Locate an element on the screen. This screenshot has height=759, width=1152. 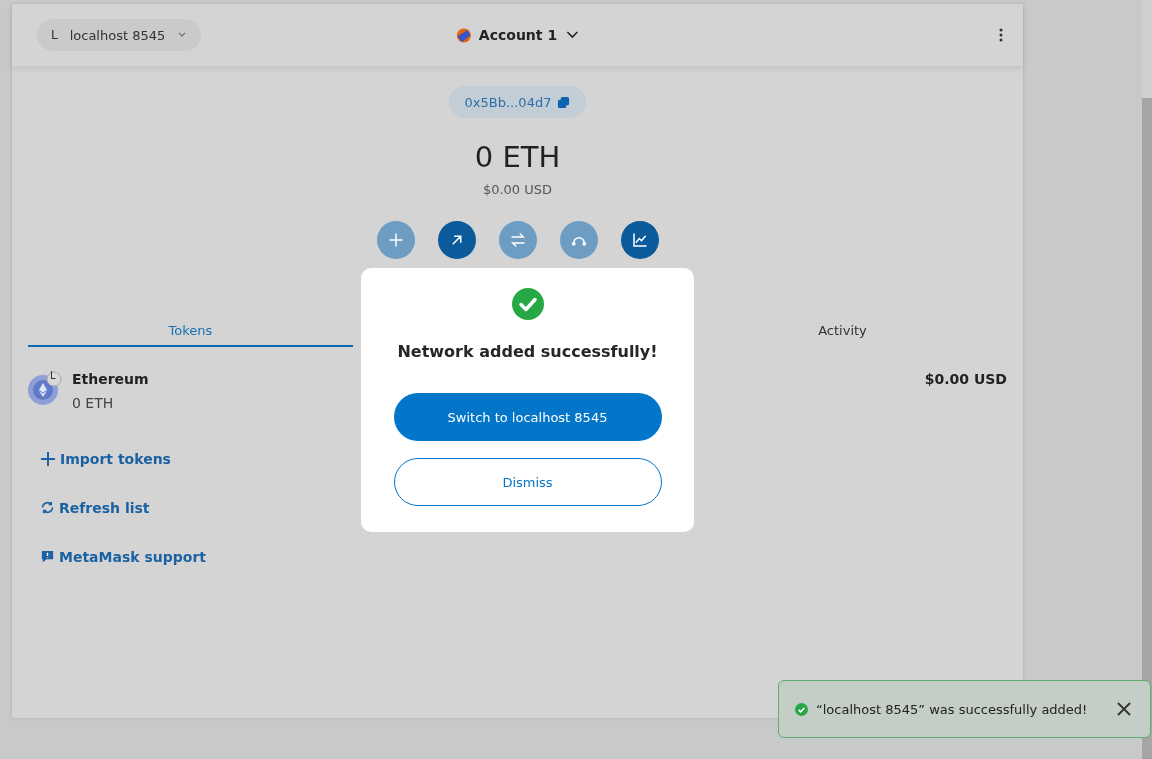
address-pill: 0x5Bb...04d7 is located at coordinates (517, 102).